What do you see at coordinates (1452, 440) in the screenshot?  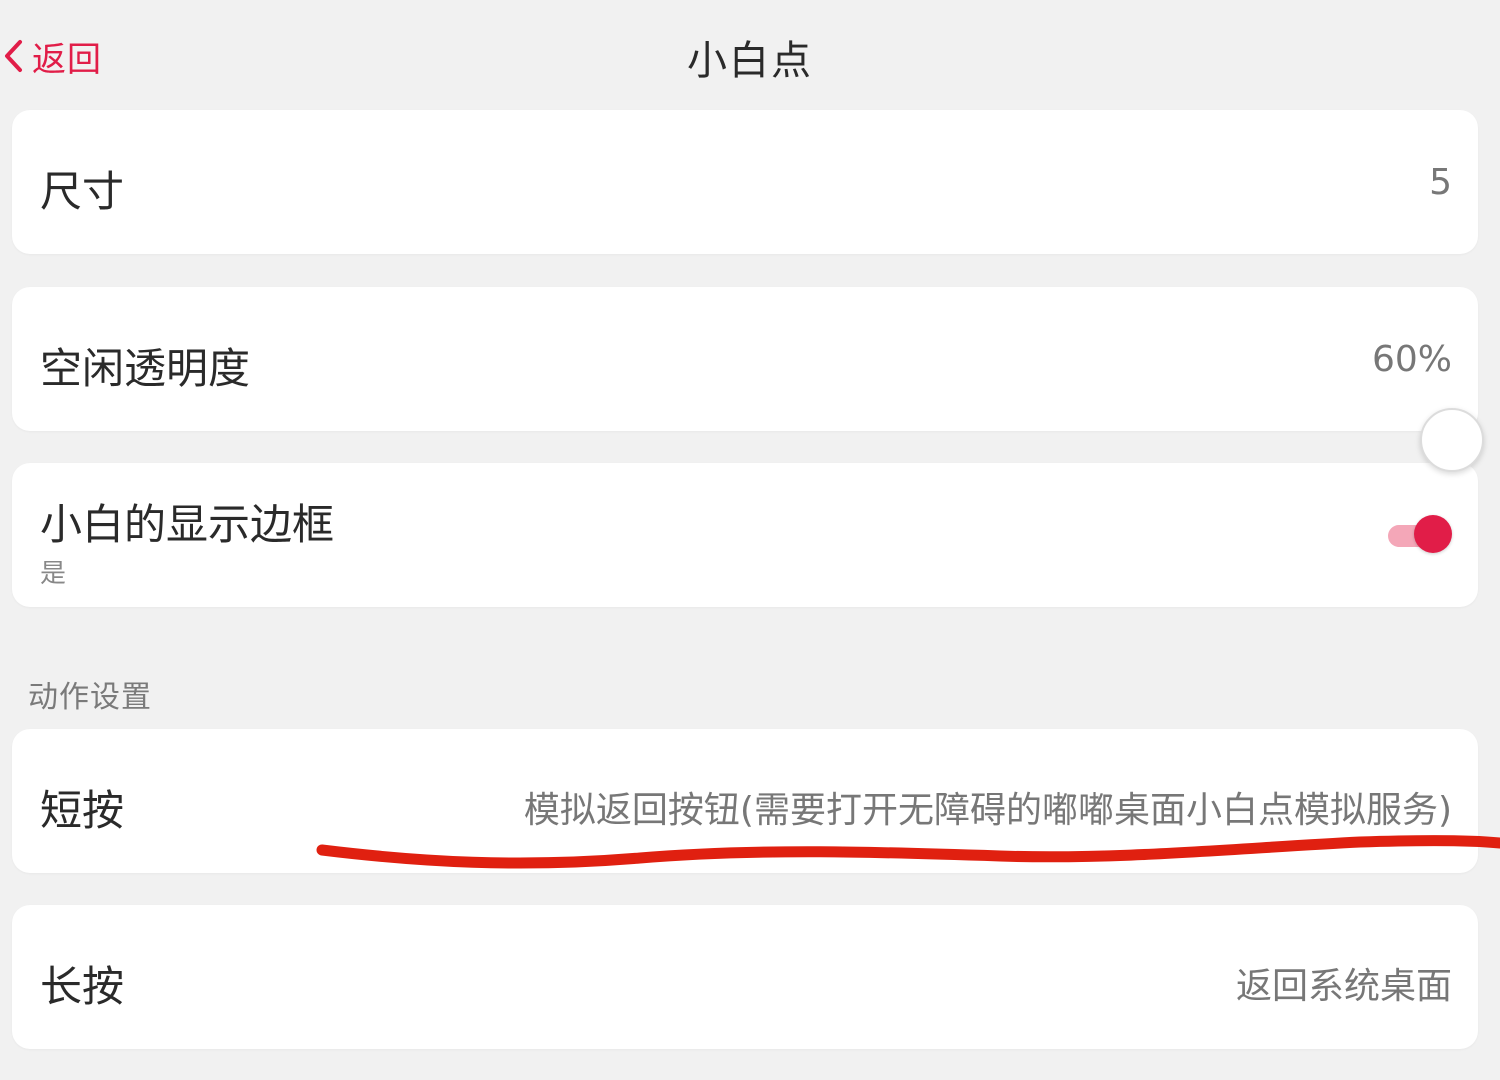 I see `opacity-slider-thumb` at bounding box center [1452, 440].